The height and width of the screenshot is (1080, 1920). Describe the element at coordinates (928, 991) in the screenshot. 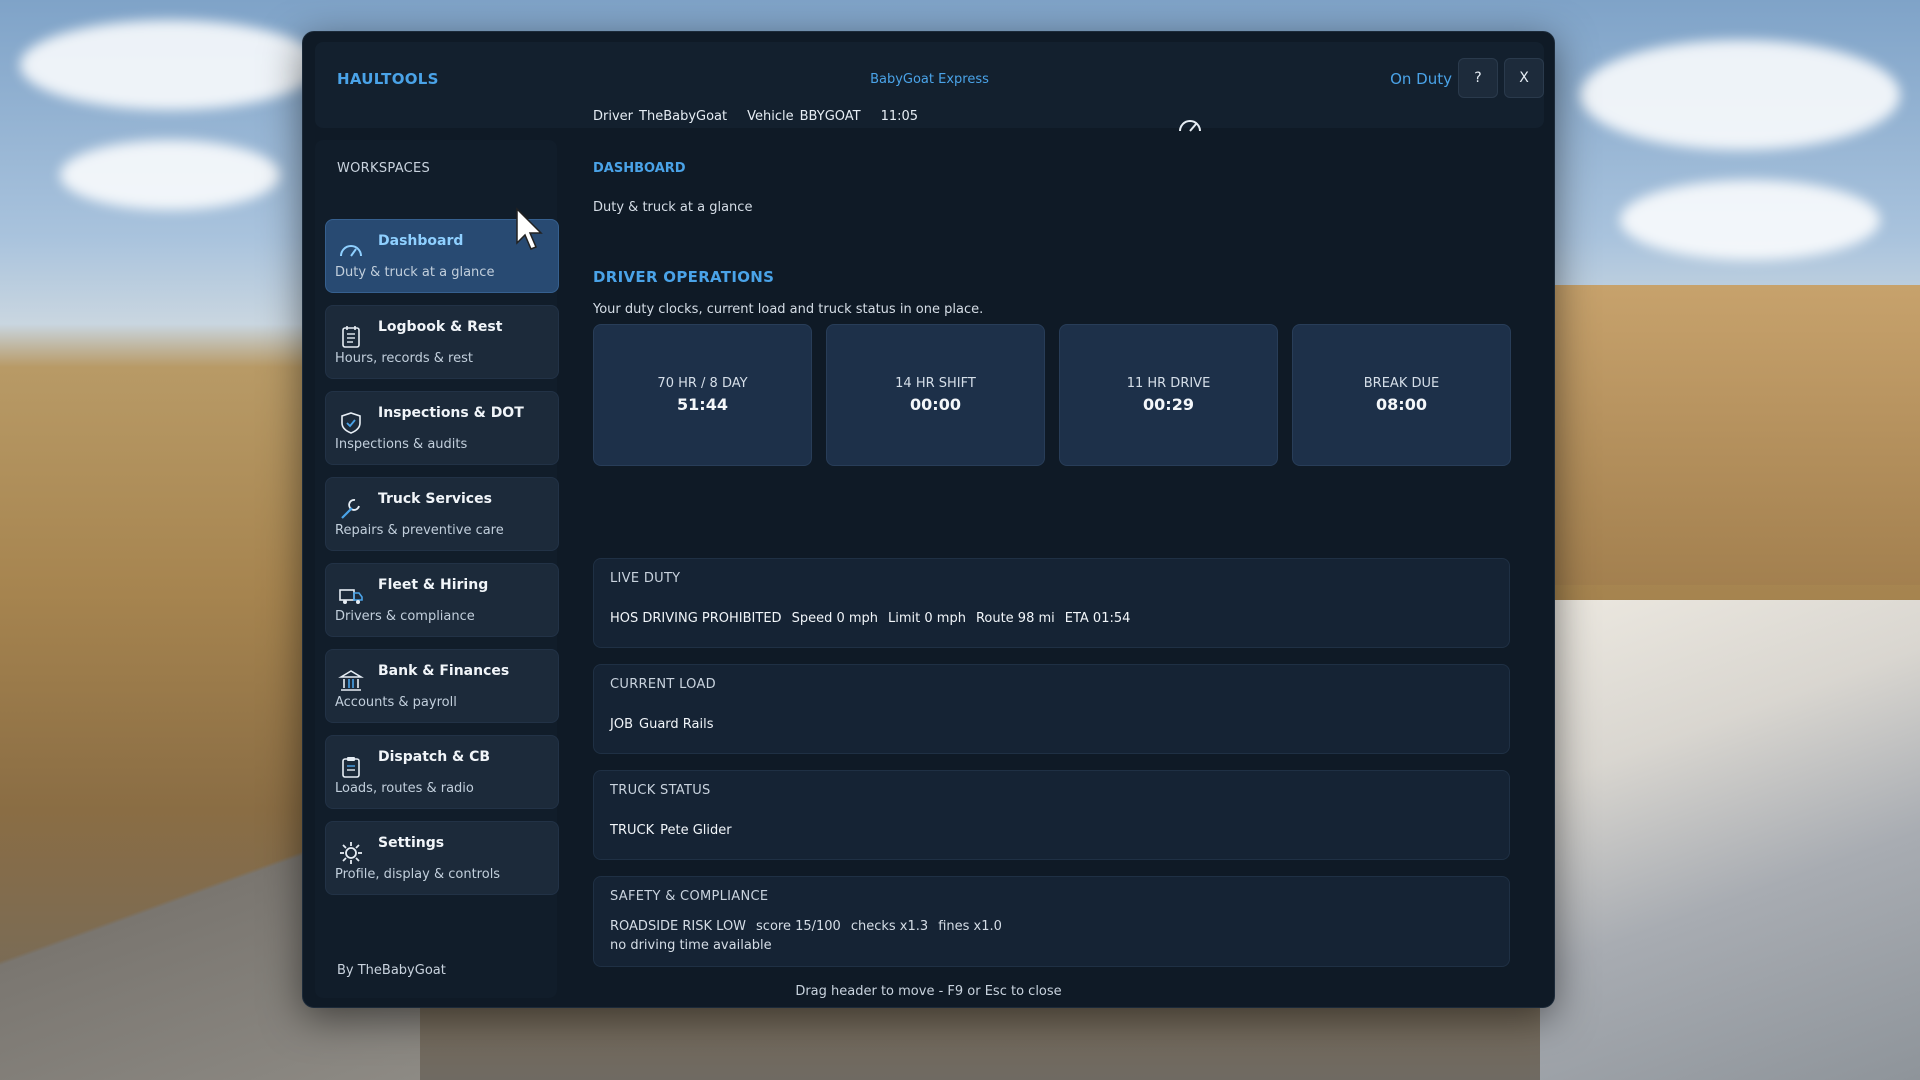

I see `footer-hint: Drag header to move - F9 or Esc to close` at that location.